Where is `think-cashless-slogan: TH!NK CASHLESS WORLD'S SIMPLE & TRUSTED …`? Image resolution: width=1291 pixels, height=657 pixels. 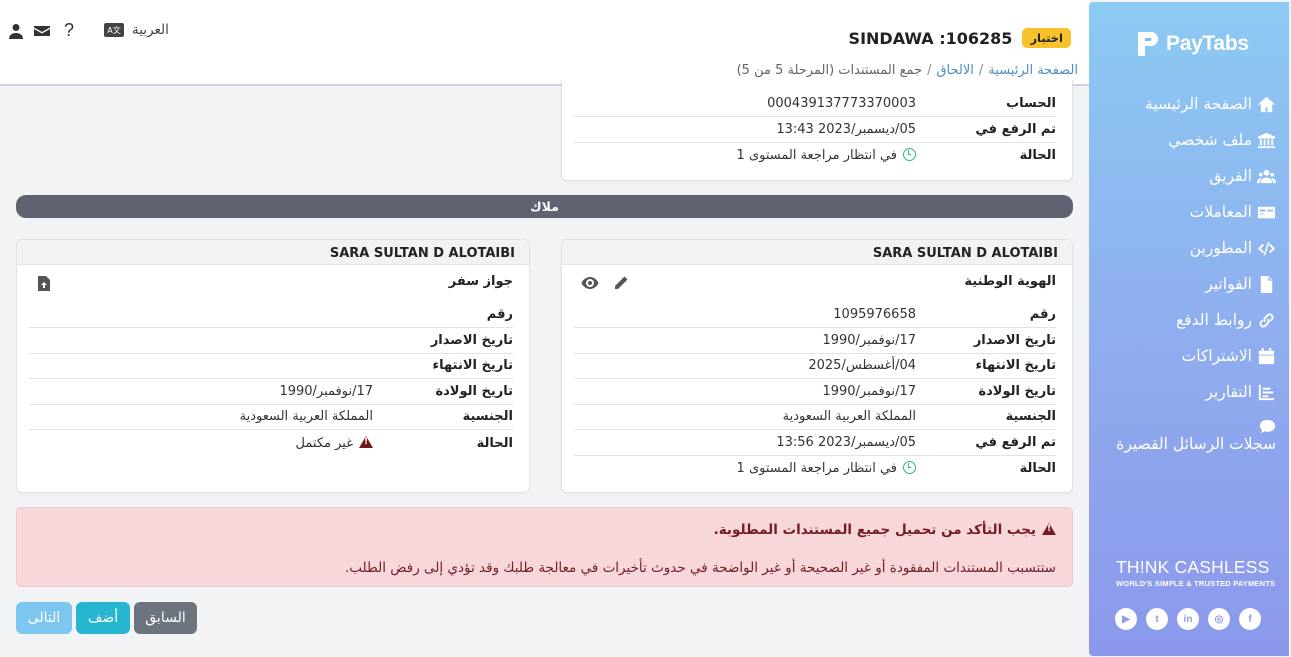 think-cashless-slogan: TH!NK CASHLESS WORLD'S SIMPLE & TRUSTED … is located at coordinates (1196, 572).